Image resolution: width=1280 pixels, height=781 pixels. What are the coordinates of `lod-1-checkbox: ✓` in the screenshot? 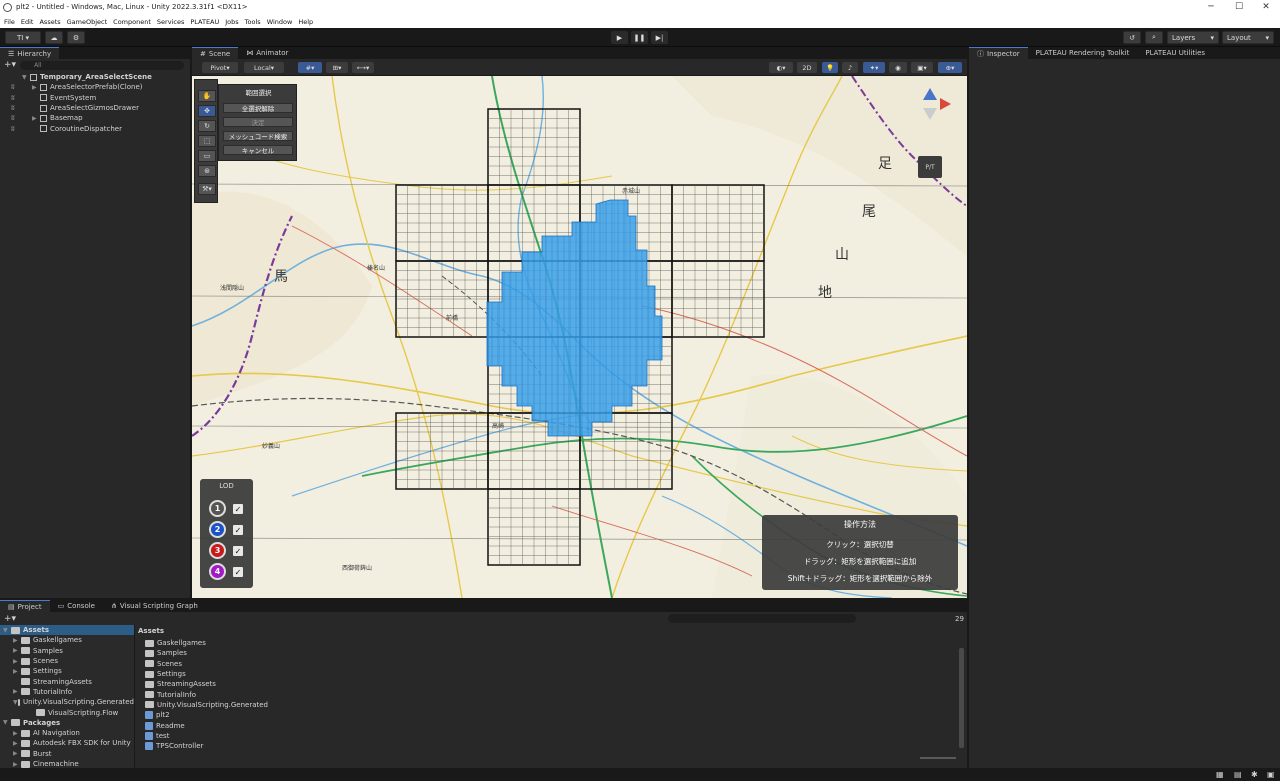 It's located at (238, 509).